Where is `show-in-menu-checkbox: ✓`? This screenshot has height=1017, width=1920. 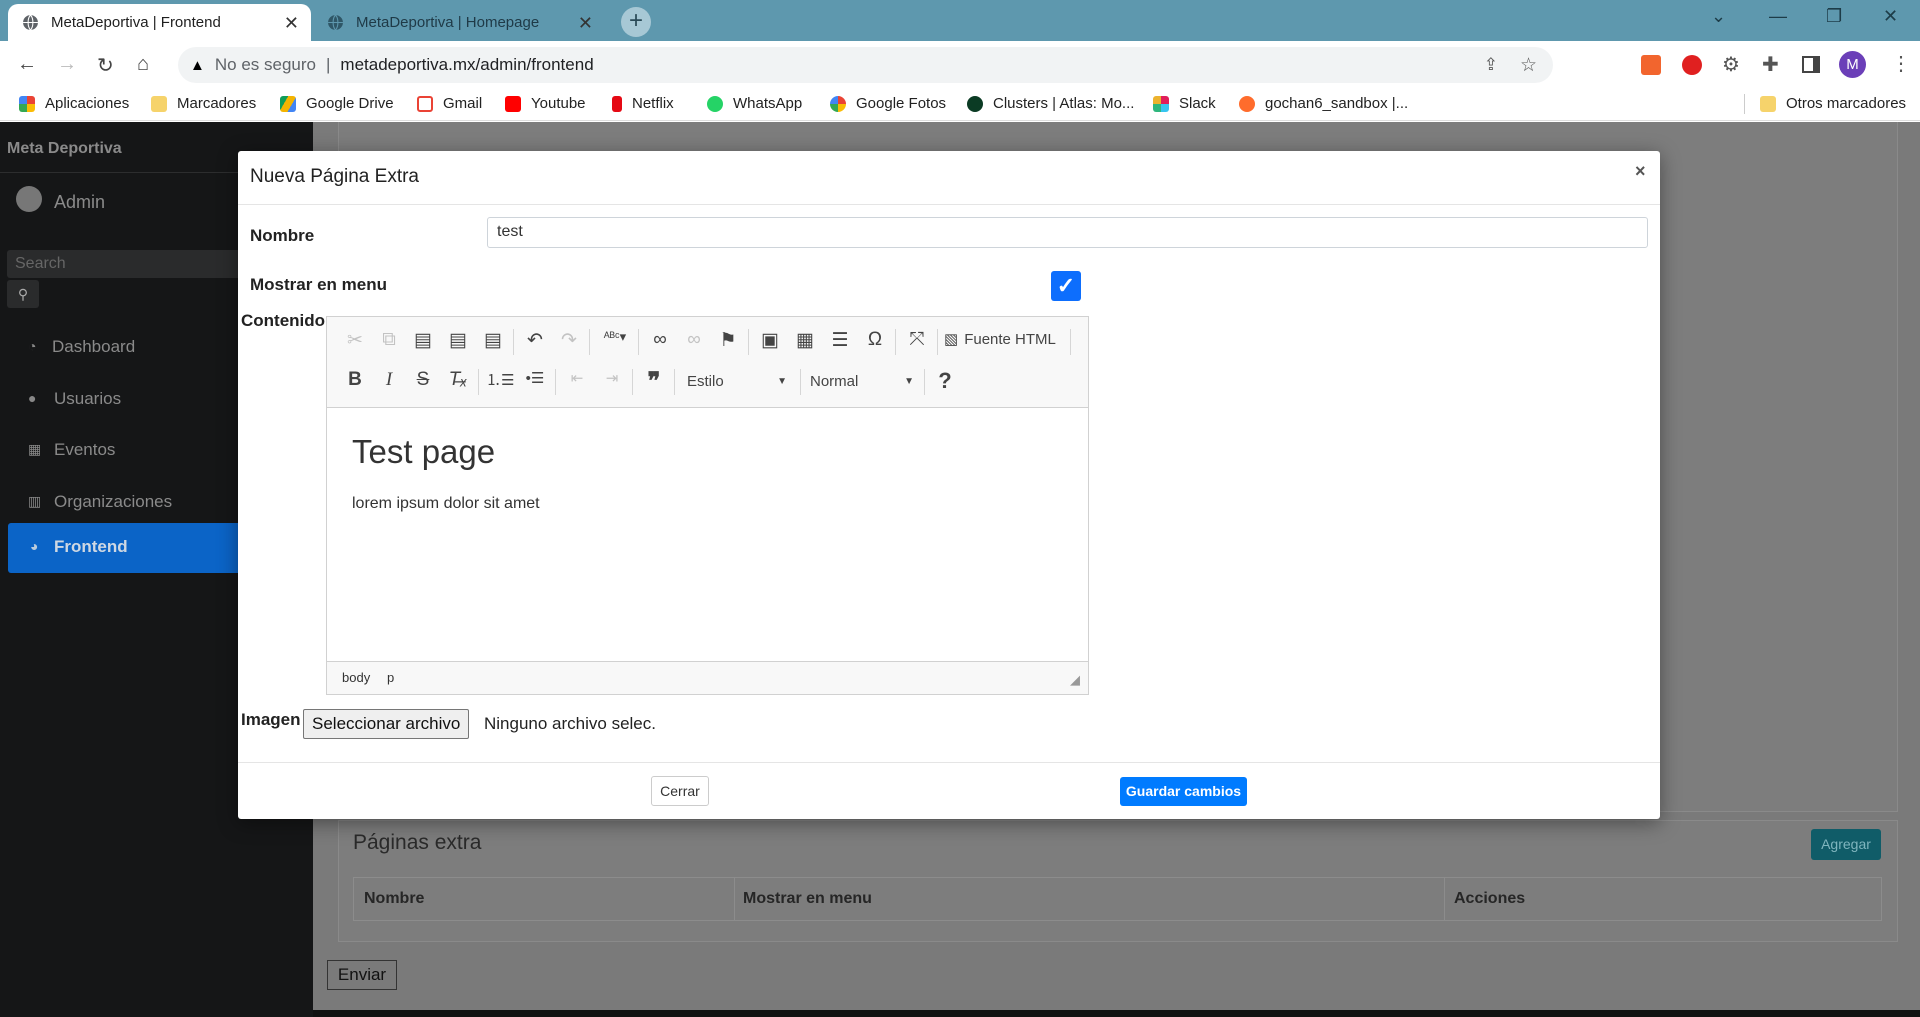
show-in-menu-checkbox: ✓ is located at coordinates (1066, 286).